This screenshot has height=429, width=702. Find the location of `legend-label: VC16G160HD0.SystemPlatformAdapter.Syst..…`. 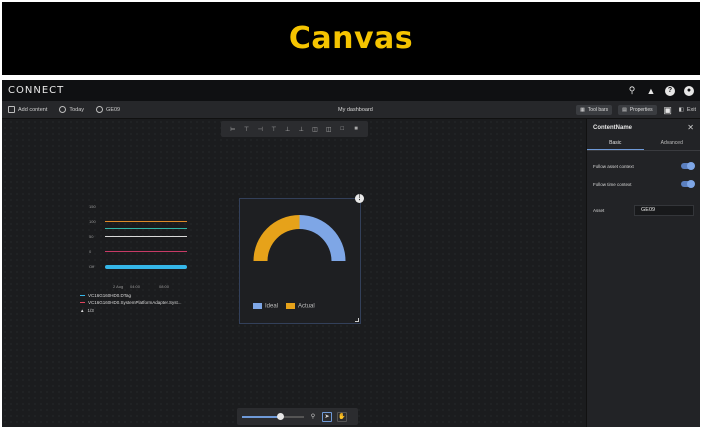

legend-label: VC16G160HD0.SystemPlatformAdapter.Syst..… is located at coordinates (135, 302).